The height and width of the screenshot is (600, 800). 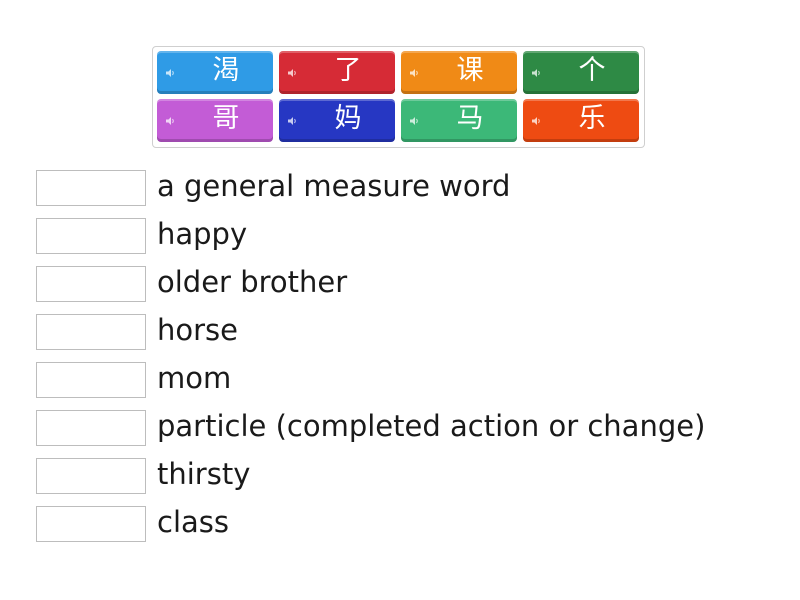 I want to click on word-tile: 个, so click(x=581, y=72).